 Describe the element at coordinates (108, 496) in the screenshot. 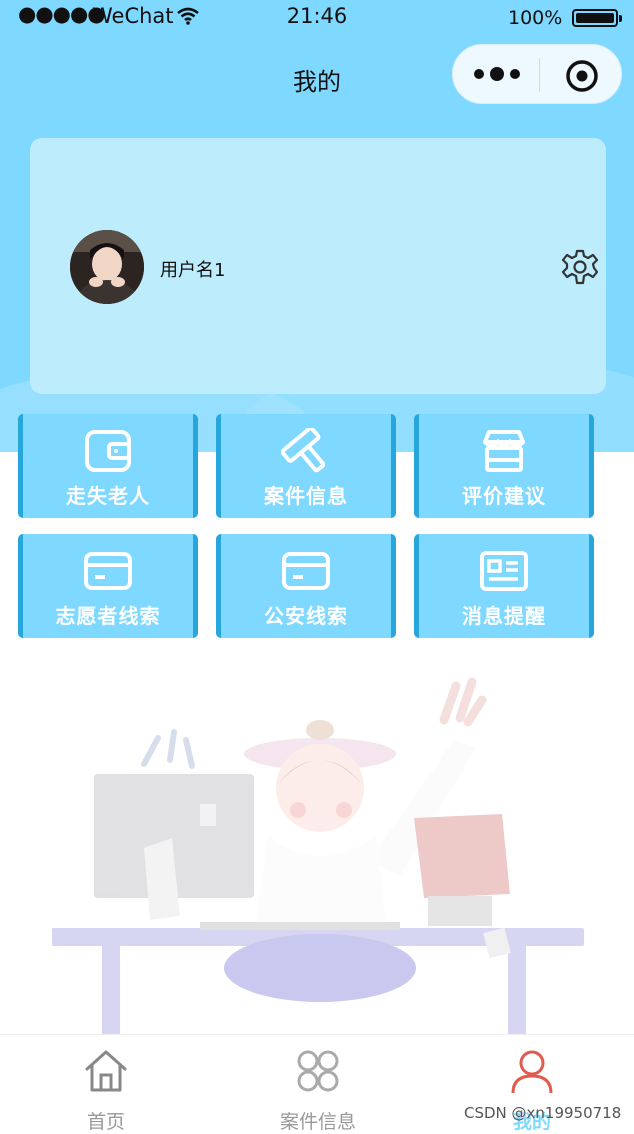

I see `menu-label: 走失老人` at that location.